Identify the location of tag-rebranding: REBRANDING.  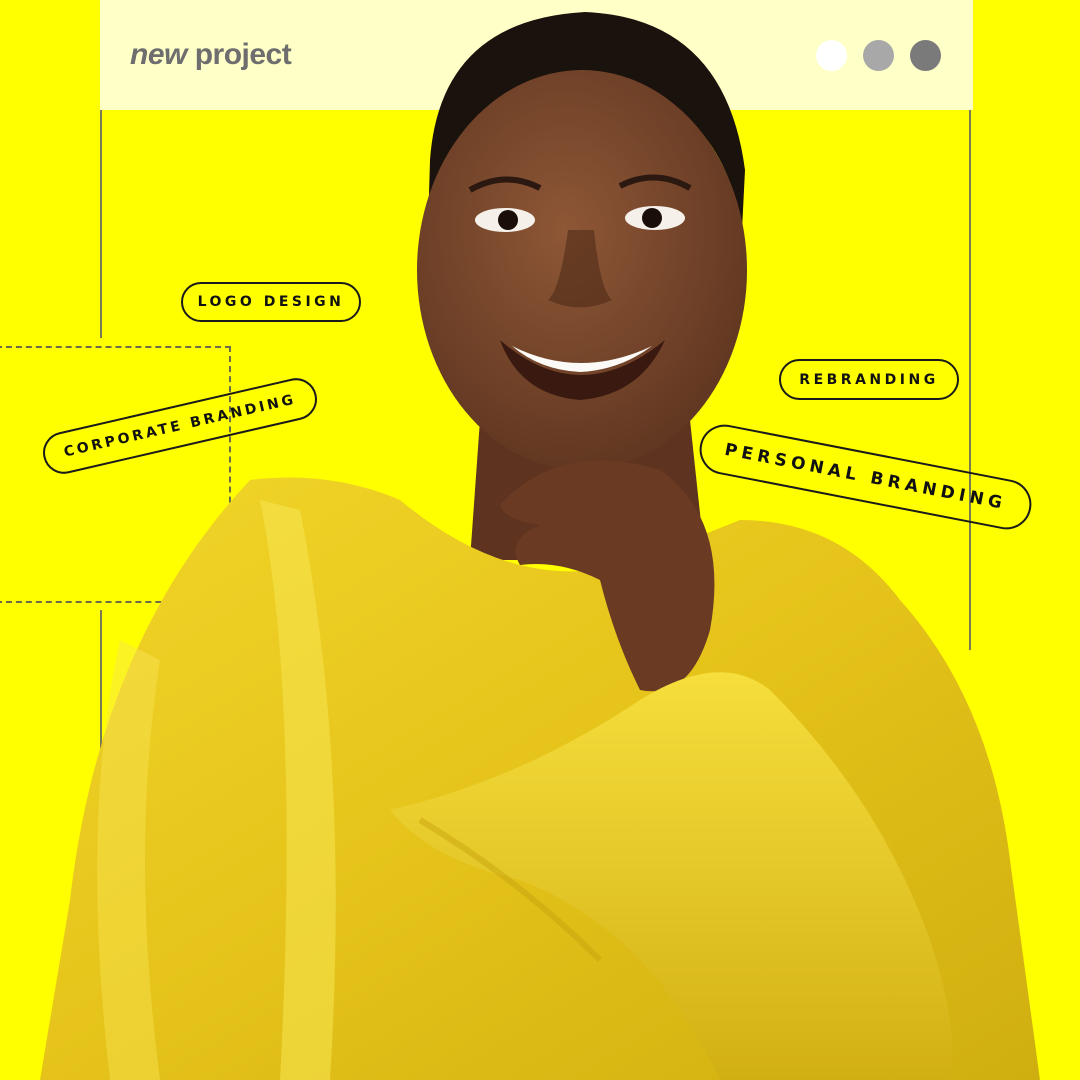
(869, 379).